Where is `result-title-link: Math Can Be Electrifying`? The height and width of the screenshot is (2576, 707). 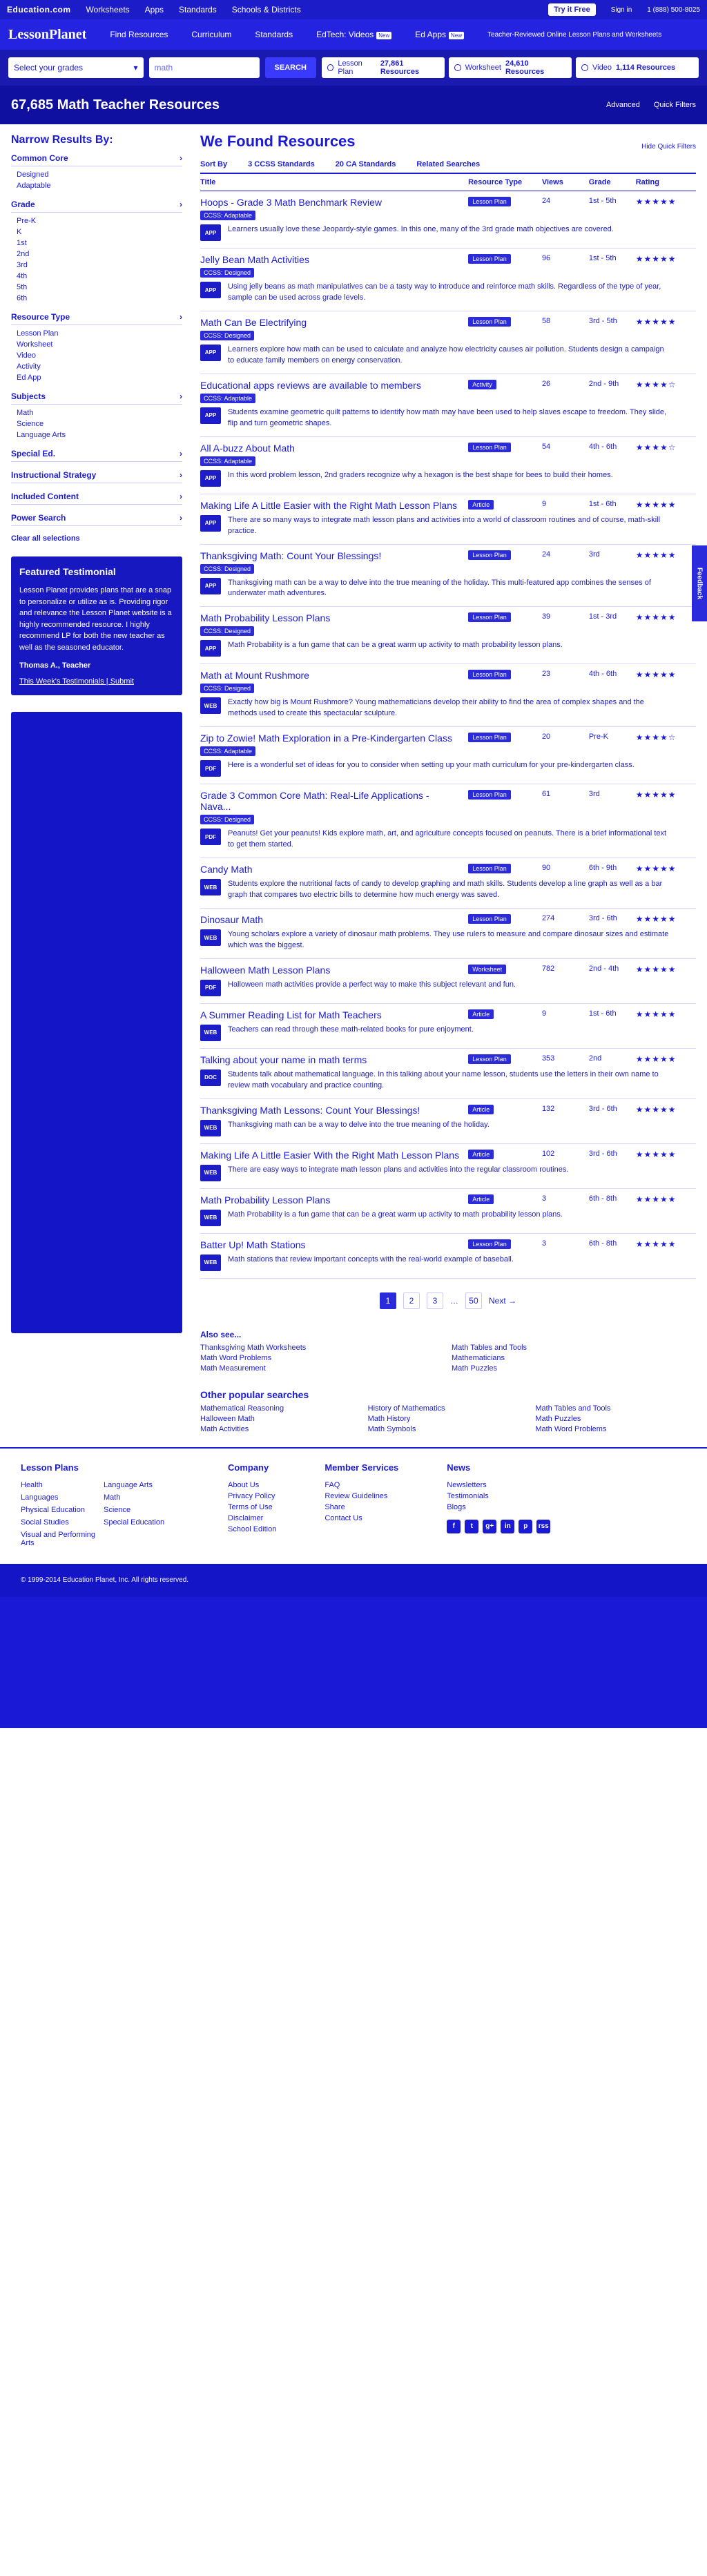 result-title-link: Math Can Be Electrifying is located at coordinates (253, 322).